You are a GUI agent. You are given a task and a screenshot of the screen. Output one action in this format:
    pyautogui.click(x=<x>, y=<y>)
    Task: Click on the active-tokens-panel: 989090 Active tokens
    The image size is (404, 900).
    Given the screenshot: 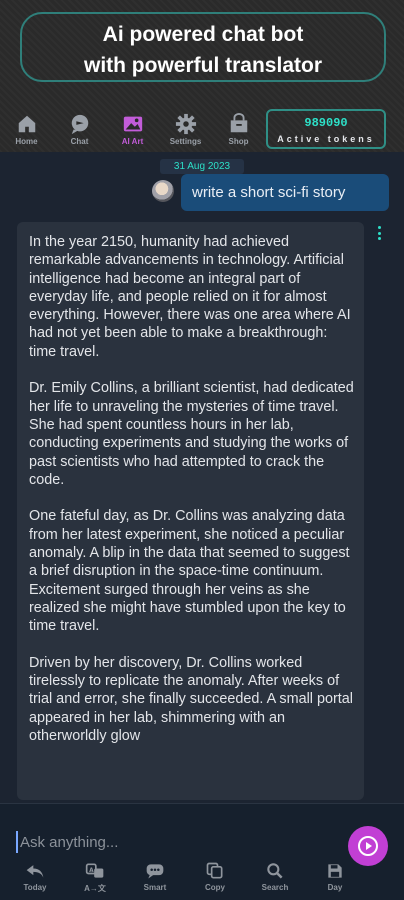 What is the action you would take?
    pyautogui.click(x=326, y=129)
    